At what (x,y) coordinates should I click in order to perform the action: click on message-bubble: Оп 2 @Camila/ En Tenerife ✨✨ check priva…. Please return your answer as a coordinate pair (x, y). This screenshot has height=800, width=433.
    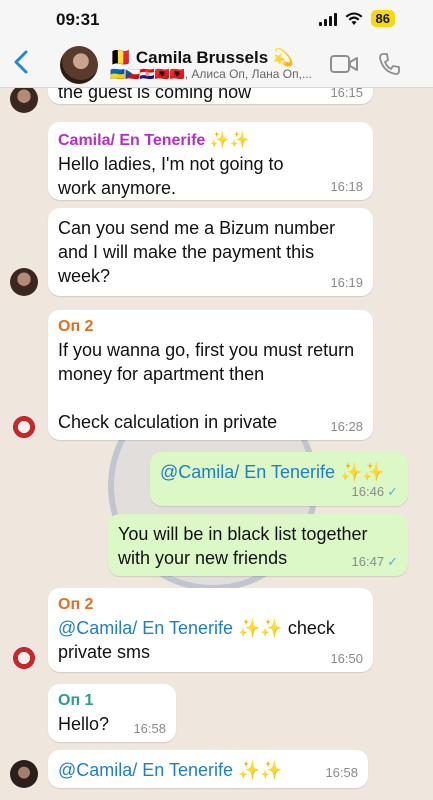
    Looking at the image, I should click on (210, 630).